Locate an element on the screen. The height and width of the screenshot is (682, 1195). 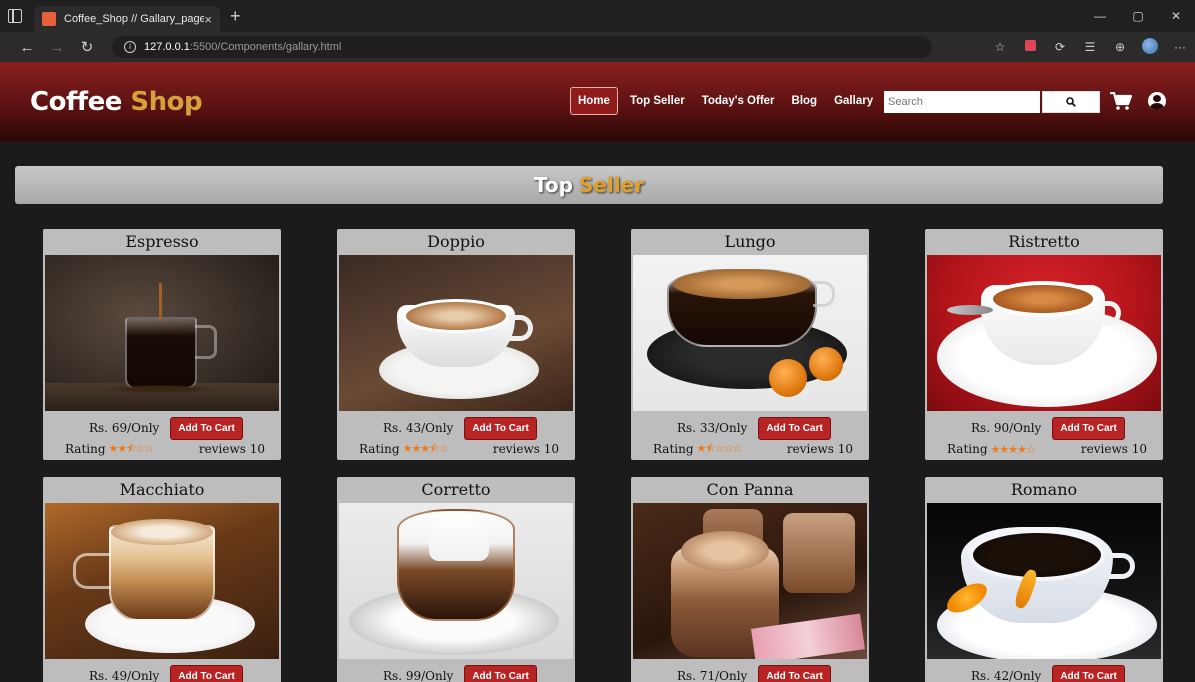
product-name: Macchiato is located at coordinates (162, 489).